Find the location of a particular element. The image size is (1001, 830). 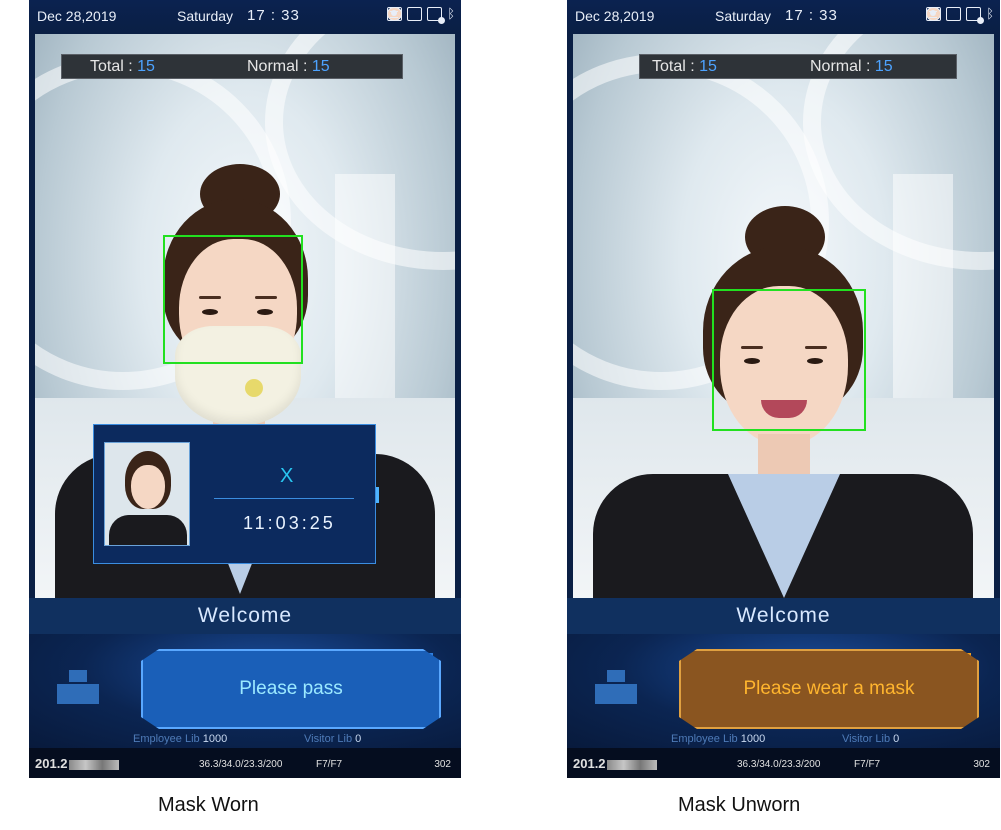

enrolled-photo is located at coordinates (147, 494).